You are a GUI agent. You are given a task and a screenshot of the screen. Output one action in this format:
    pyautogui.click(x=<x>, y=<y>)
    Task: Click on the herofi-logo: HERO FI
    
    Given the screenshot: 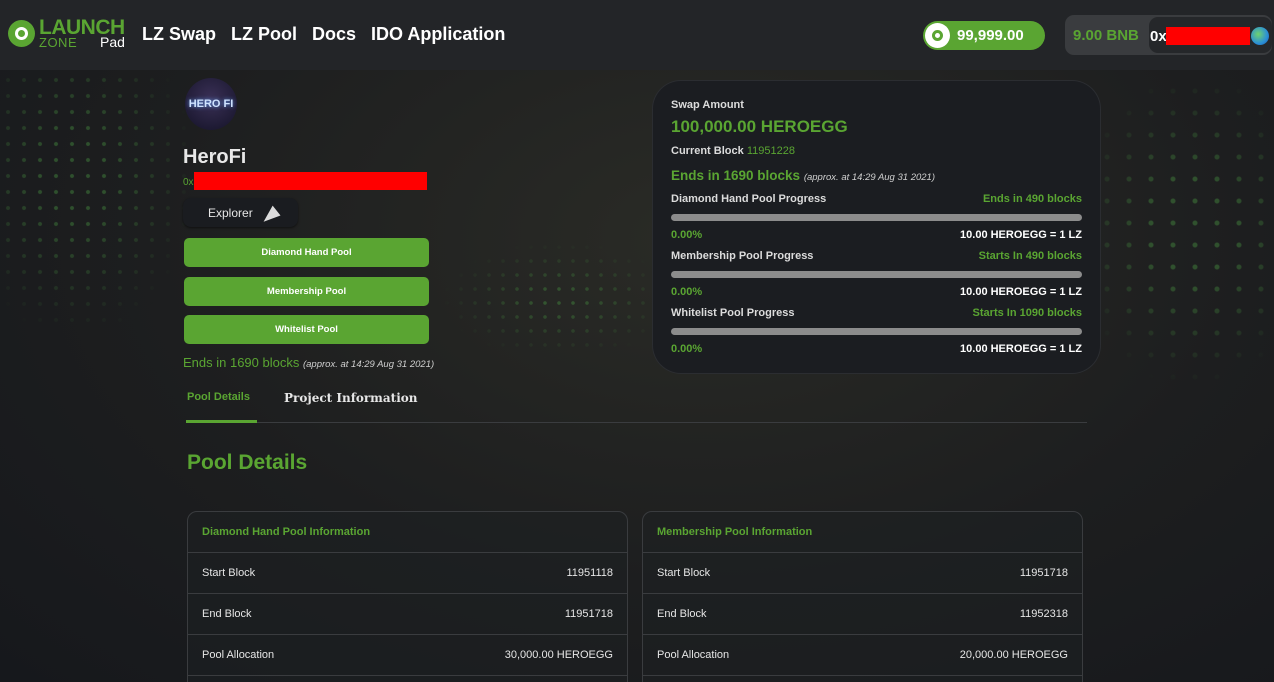 What is the action you would take?
    pyautogui.click(x=211, y=104)
    